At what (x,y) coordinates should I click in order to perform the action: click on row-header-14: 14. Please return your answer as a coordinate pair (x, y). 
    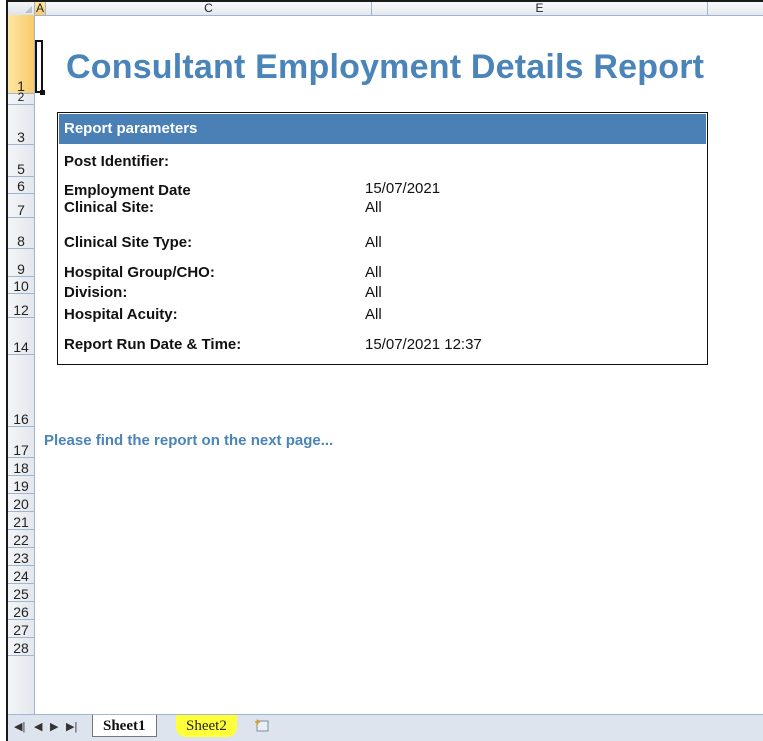
    Looking at the image, I should click on (21, 336).